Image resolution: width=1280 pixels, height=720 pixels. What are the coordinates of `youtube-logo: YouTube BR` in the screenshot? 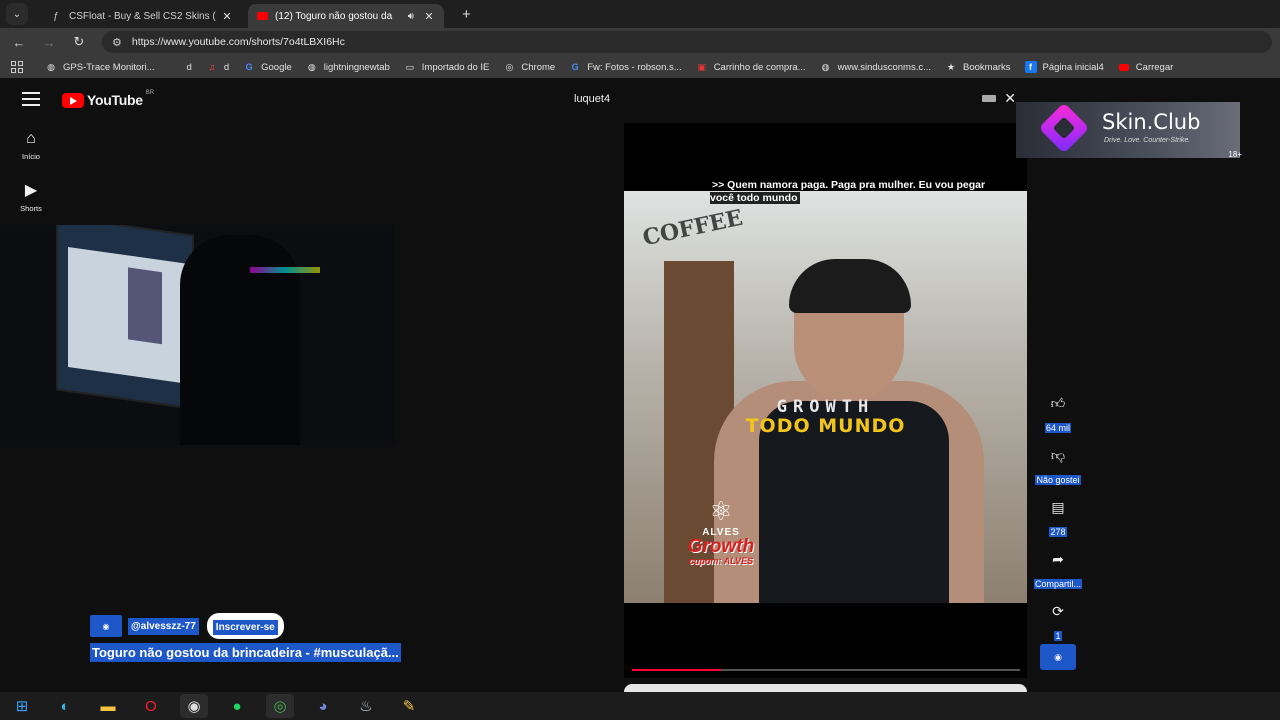 It's located at (108, 99).